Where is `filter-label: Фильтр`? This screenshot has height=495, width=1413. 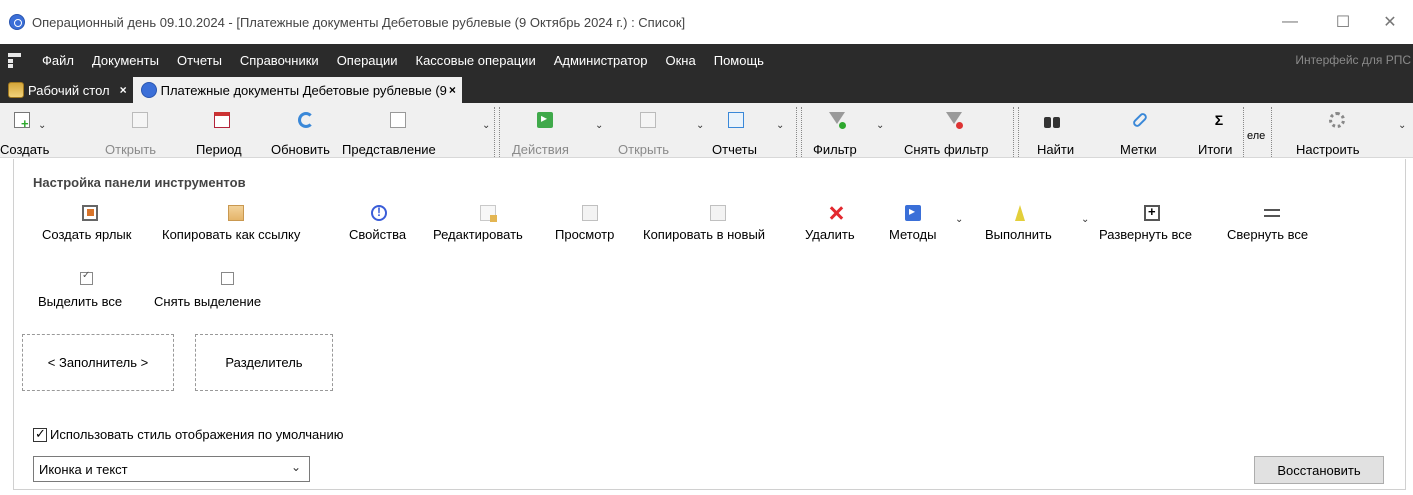 filter-label: Фильтр is located at coordinates (835, 149).